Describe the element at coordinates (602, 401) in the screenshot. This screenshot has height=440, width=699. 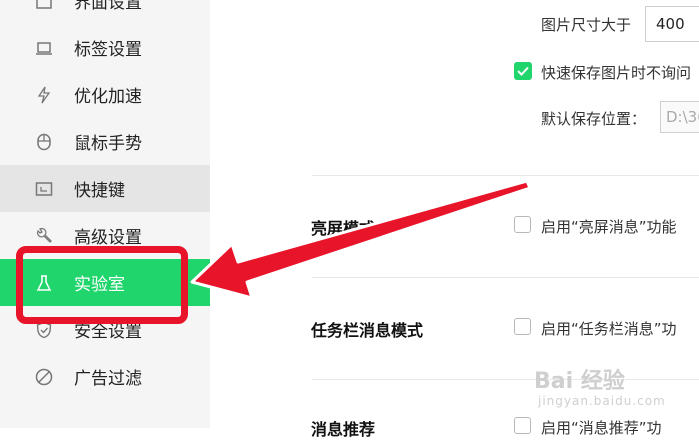
I see `watermark-url: jingyan.baidu.com` at that location.